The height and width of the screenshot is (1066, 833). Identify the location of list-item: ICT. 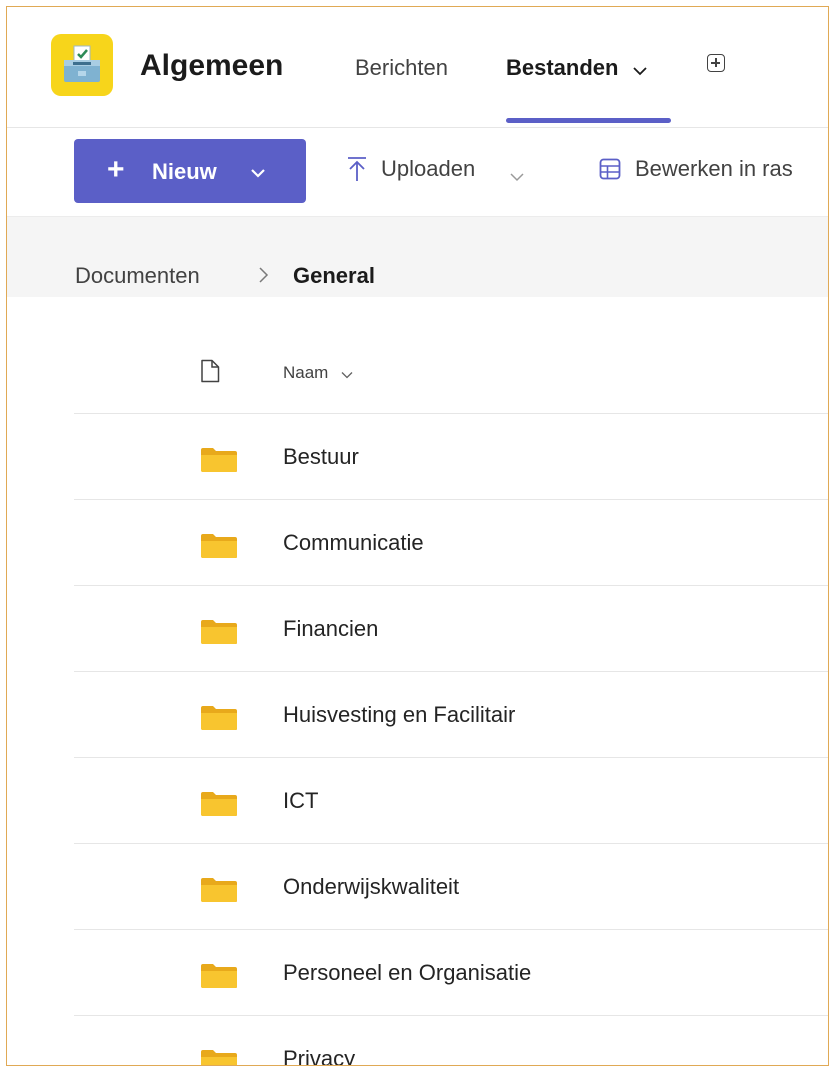
(451, 801).